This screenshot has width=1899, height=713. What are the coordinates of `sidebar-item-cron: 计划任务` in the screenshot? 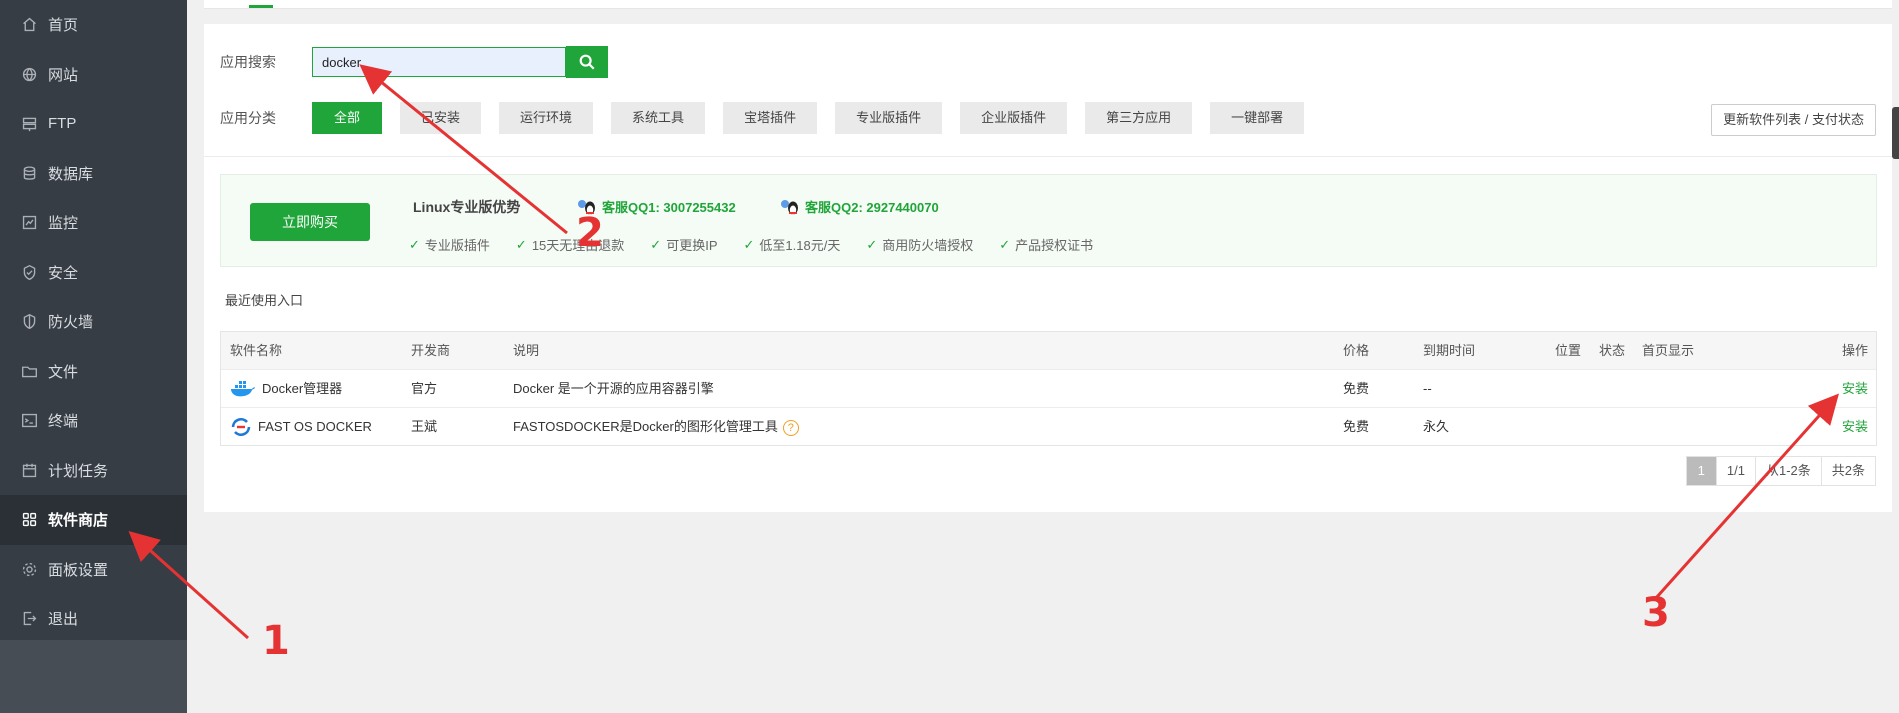 It's located at (93, 471).